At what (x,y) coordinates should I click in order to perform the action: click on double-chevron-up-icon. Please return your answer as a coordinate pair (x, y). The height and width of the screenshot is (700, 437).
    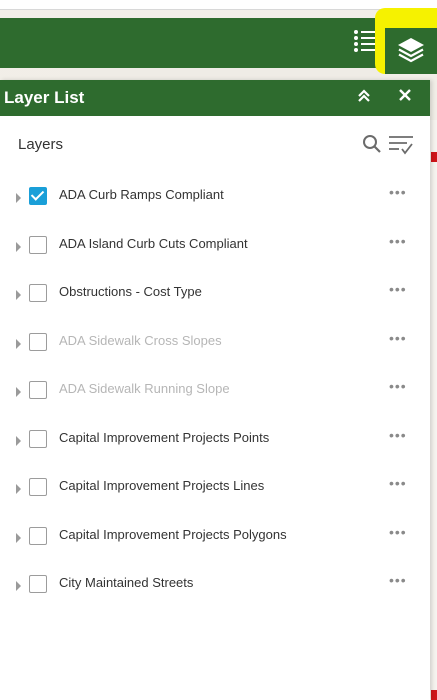
    Looking at the image, I should click on (364, 98).